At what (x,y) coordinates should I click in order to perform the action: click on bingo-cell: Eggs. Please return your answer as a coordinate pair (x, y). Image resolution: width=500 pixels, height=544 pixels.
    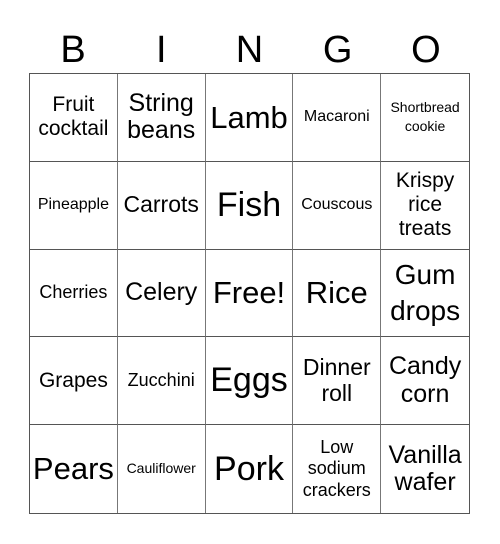
    Looking at the image, I should click on (249, 381).